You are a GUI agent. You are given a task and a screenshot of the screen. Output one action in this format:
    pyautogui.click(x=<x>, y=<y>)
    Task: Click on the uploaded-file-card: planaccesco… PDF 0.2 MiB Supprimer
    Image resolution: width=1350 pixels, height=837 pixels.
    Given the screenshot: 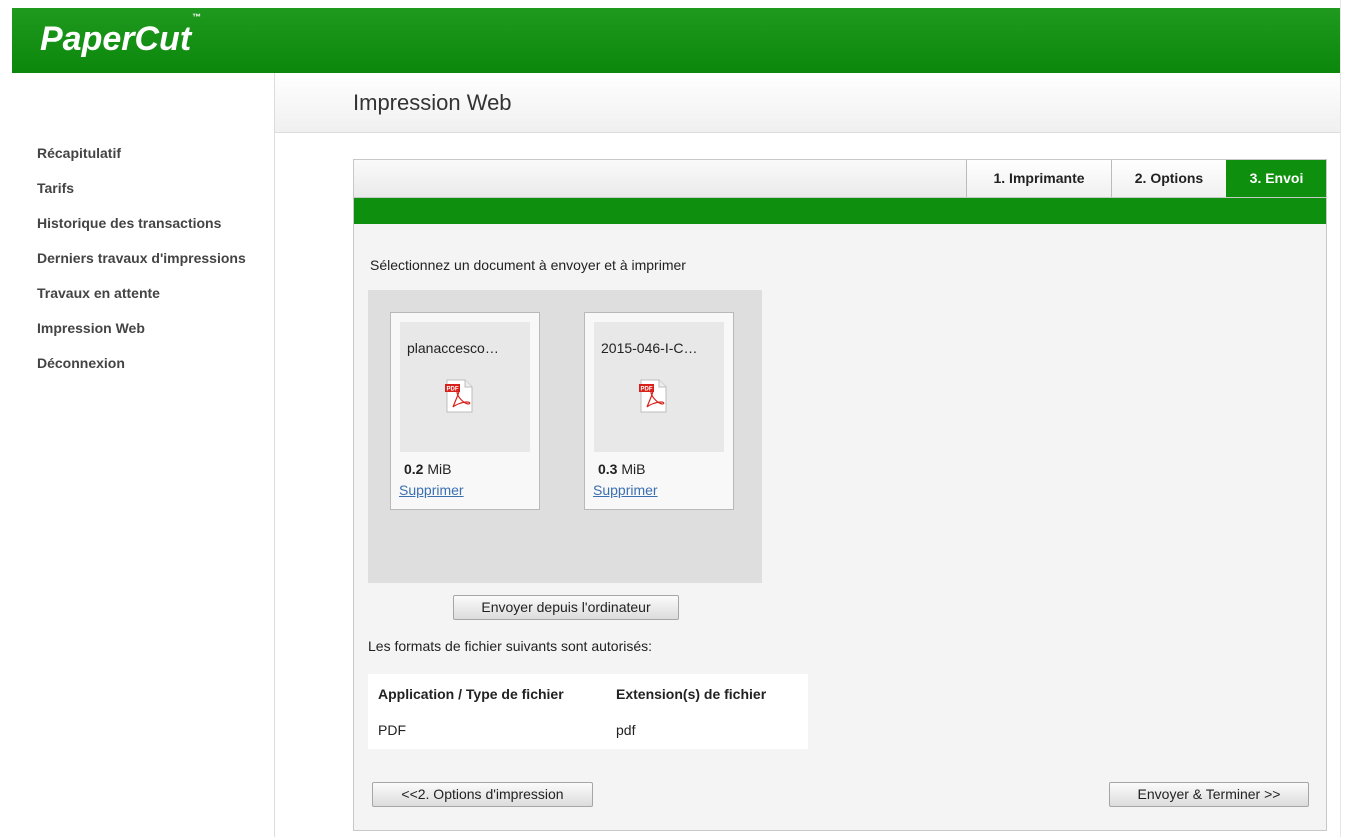 What is the action you would take?
    pyautogui.click(x=465, y=411)
    